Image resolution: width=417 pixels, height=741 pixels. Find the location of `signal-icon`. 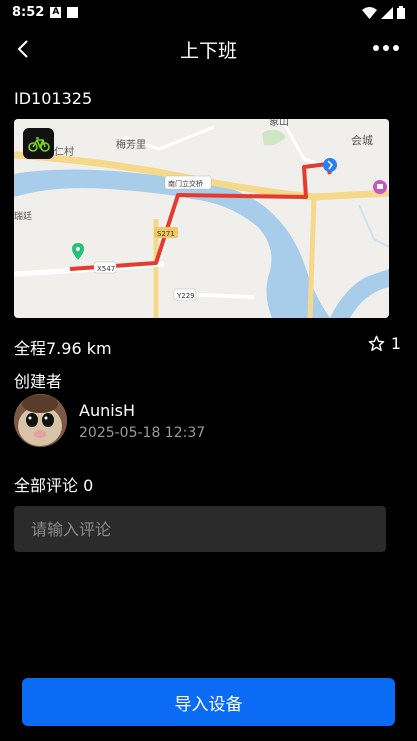

signal-icon is located at coordinates (387, 12).